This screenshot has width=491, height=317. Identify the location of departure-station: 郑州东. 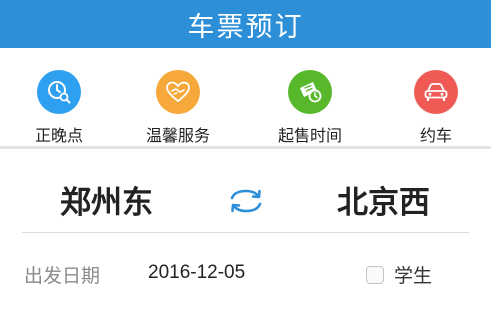
(106, 199).